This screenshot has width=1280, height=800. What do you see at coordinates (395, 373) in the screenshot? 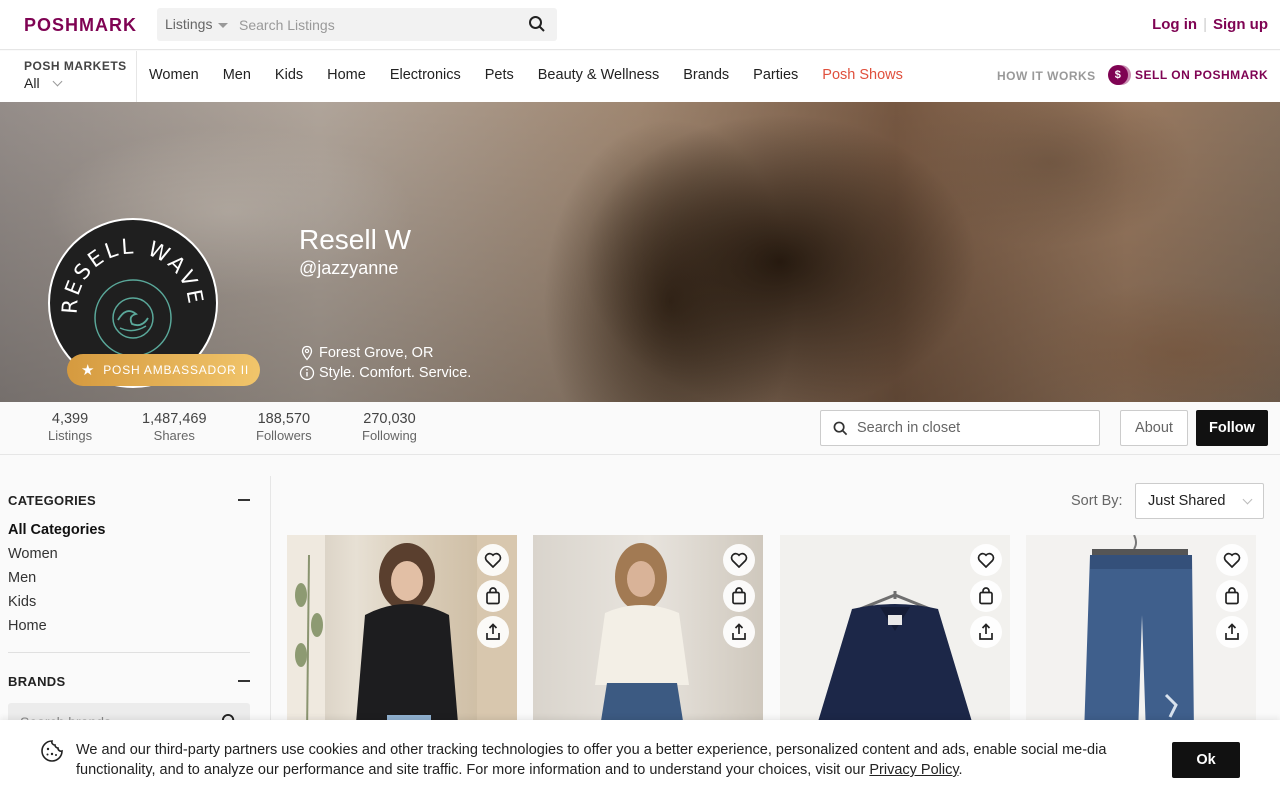
I see `bio-text: Style. Comfort. Service.` at bounding box center [395, 373].